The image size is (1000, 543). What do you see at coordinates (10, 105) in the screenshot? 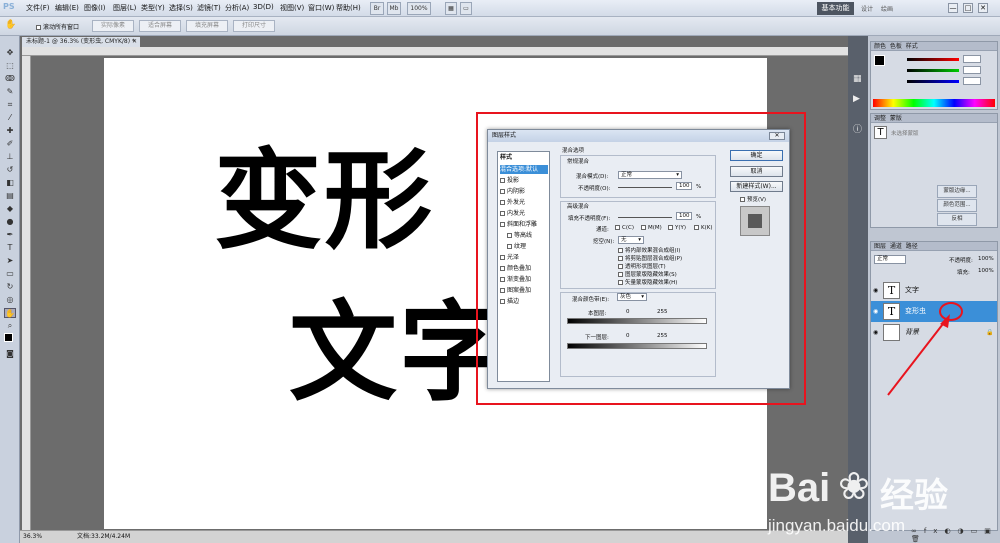
I see `crop-tool-icon: ⌗` at bounding box center [10, 105].